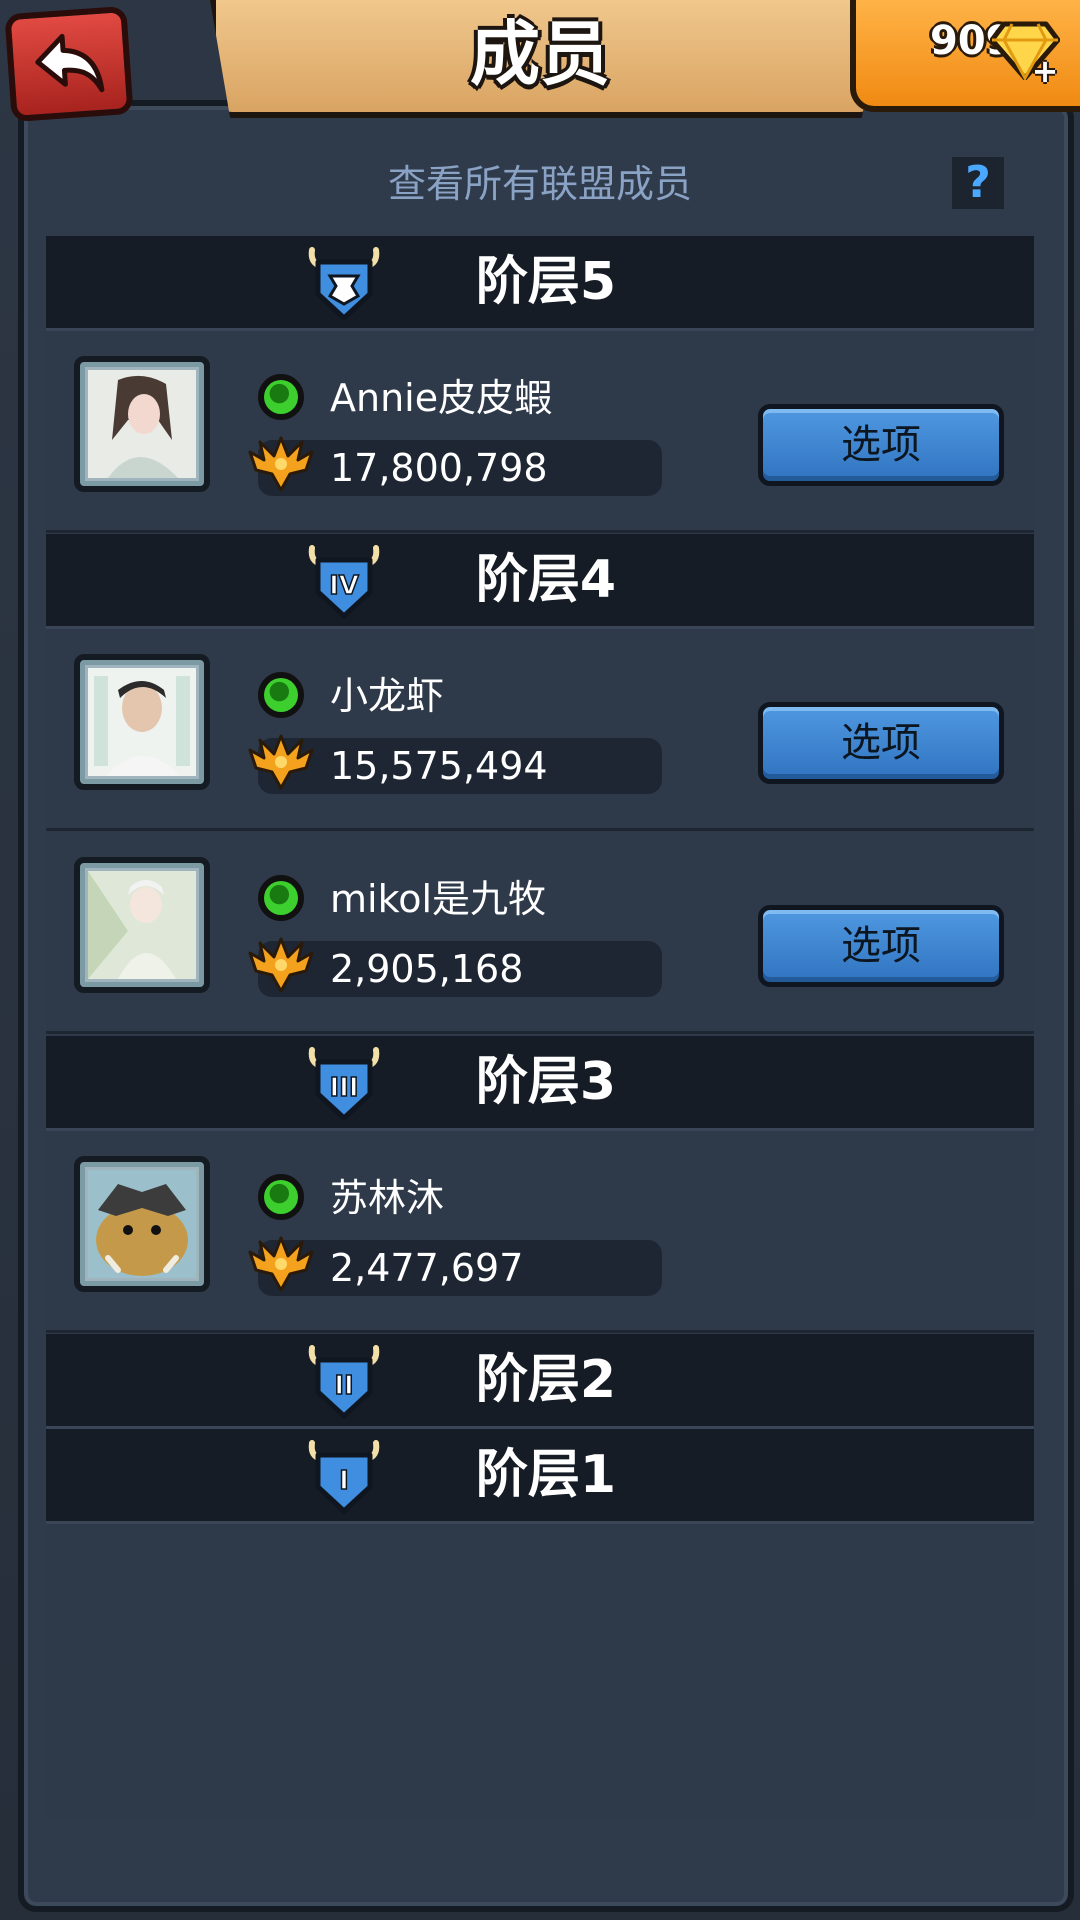 The width and height of the screenshot is (1080, 1920). Describe the element at coordinates (1045, 71) in the screenshot. I see `add-gems-plus-icon: +` at that location.